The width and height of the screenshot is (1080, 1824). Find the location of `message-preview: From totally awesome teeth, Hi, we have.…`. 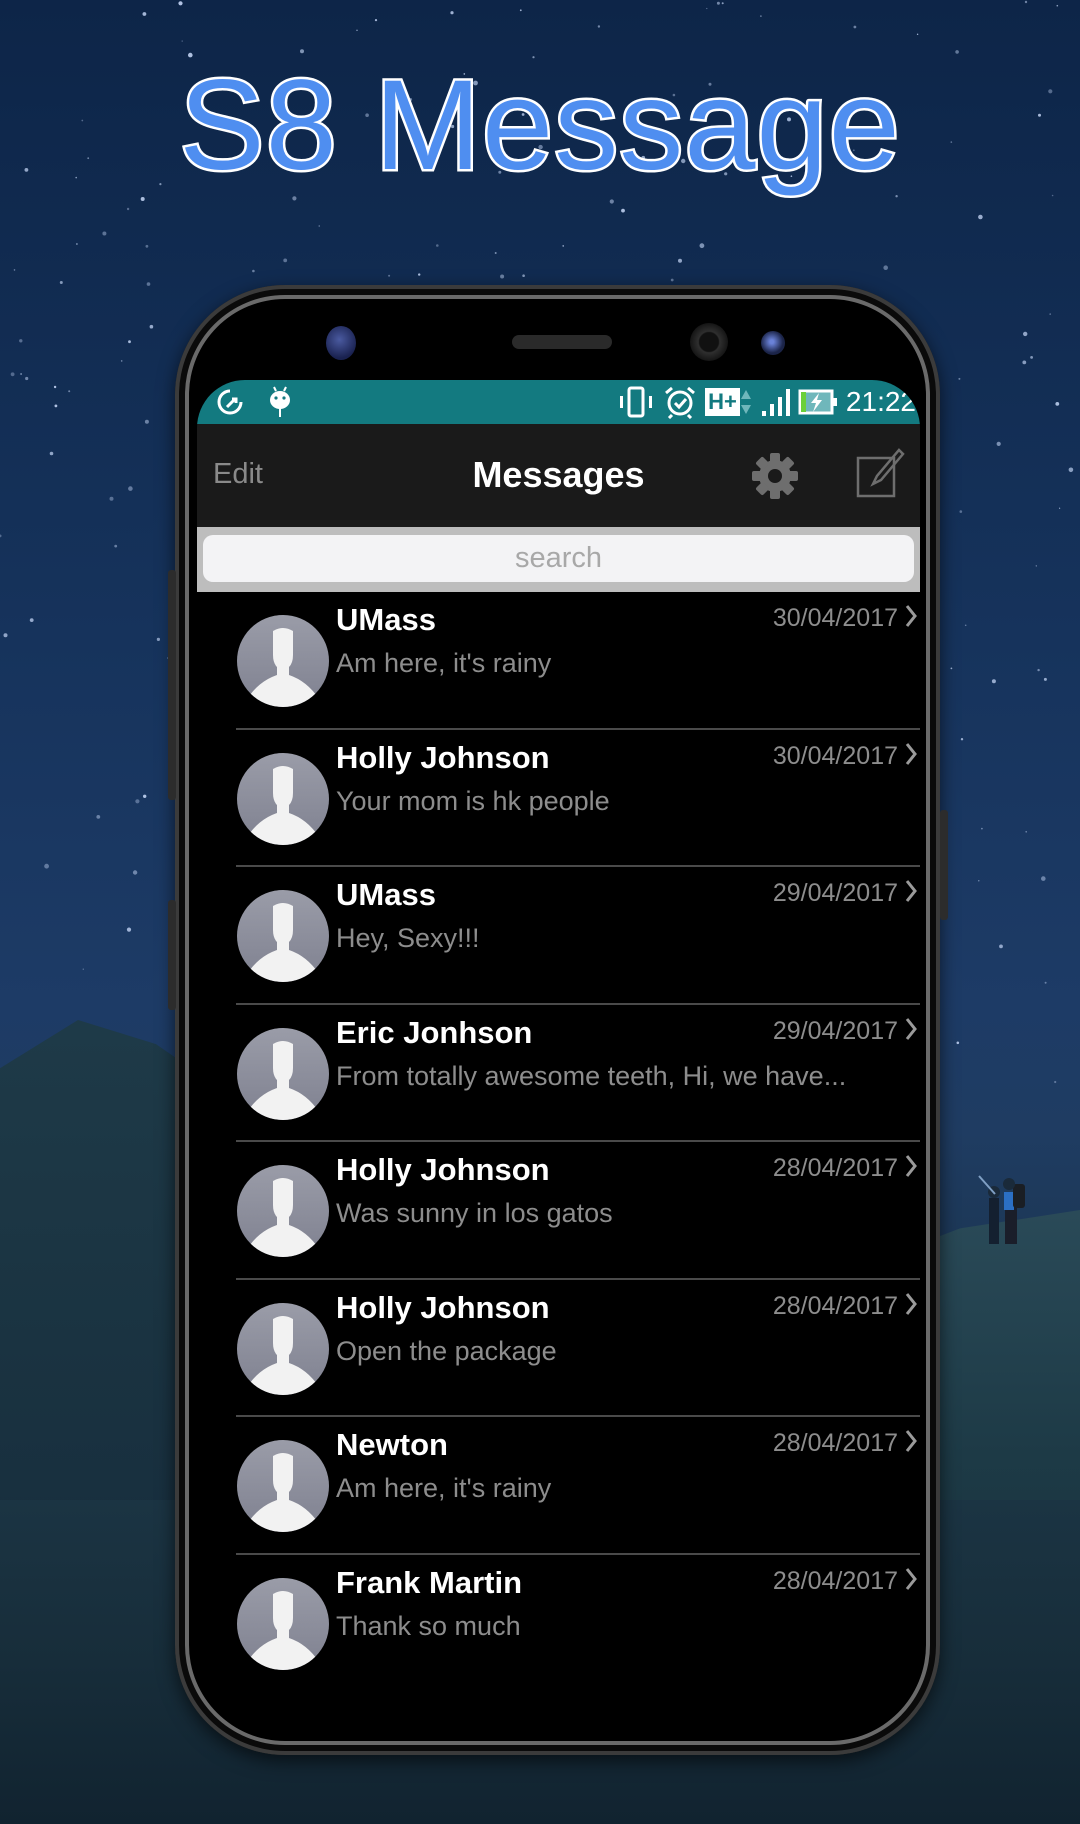

message-preview: From totally awesome teeth, Hi, we have.… is located at coordinates (591, 1075).